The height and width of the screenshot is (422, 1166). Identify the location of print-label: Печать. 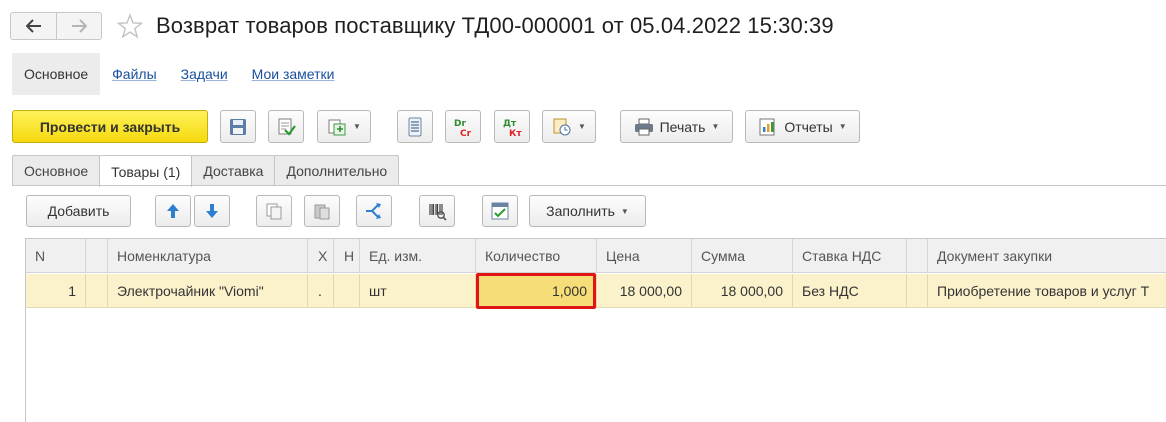
(682, 126).